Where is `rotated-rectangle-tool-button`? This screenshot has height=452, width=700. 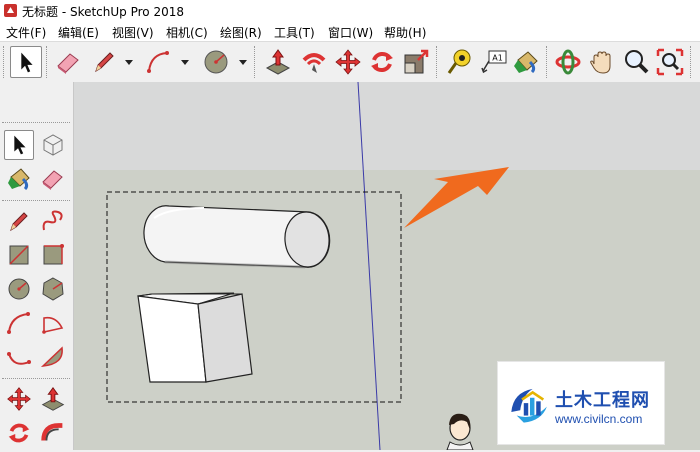
rotated-rectangle-tool-button is located at coordinates (53, 255).